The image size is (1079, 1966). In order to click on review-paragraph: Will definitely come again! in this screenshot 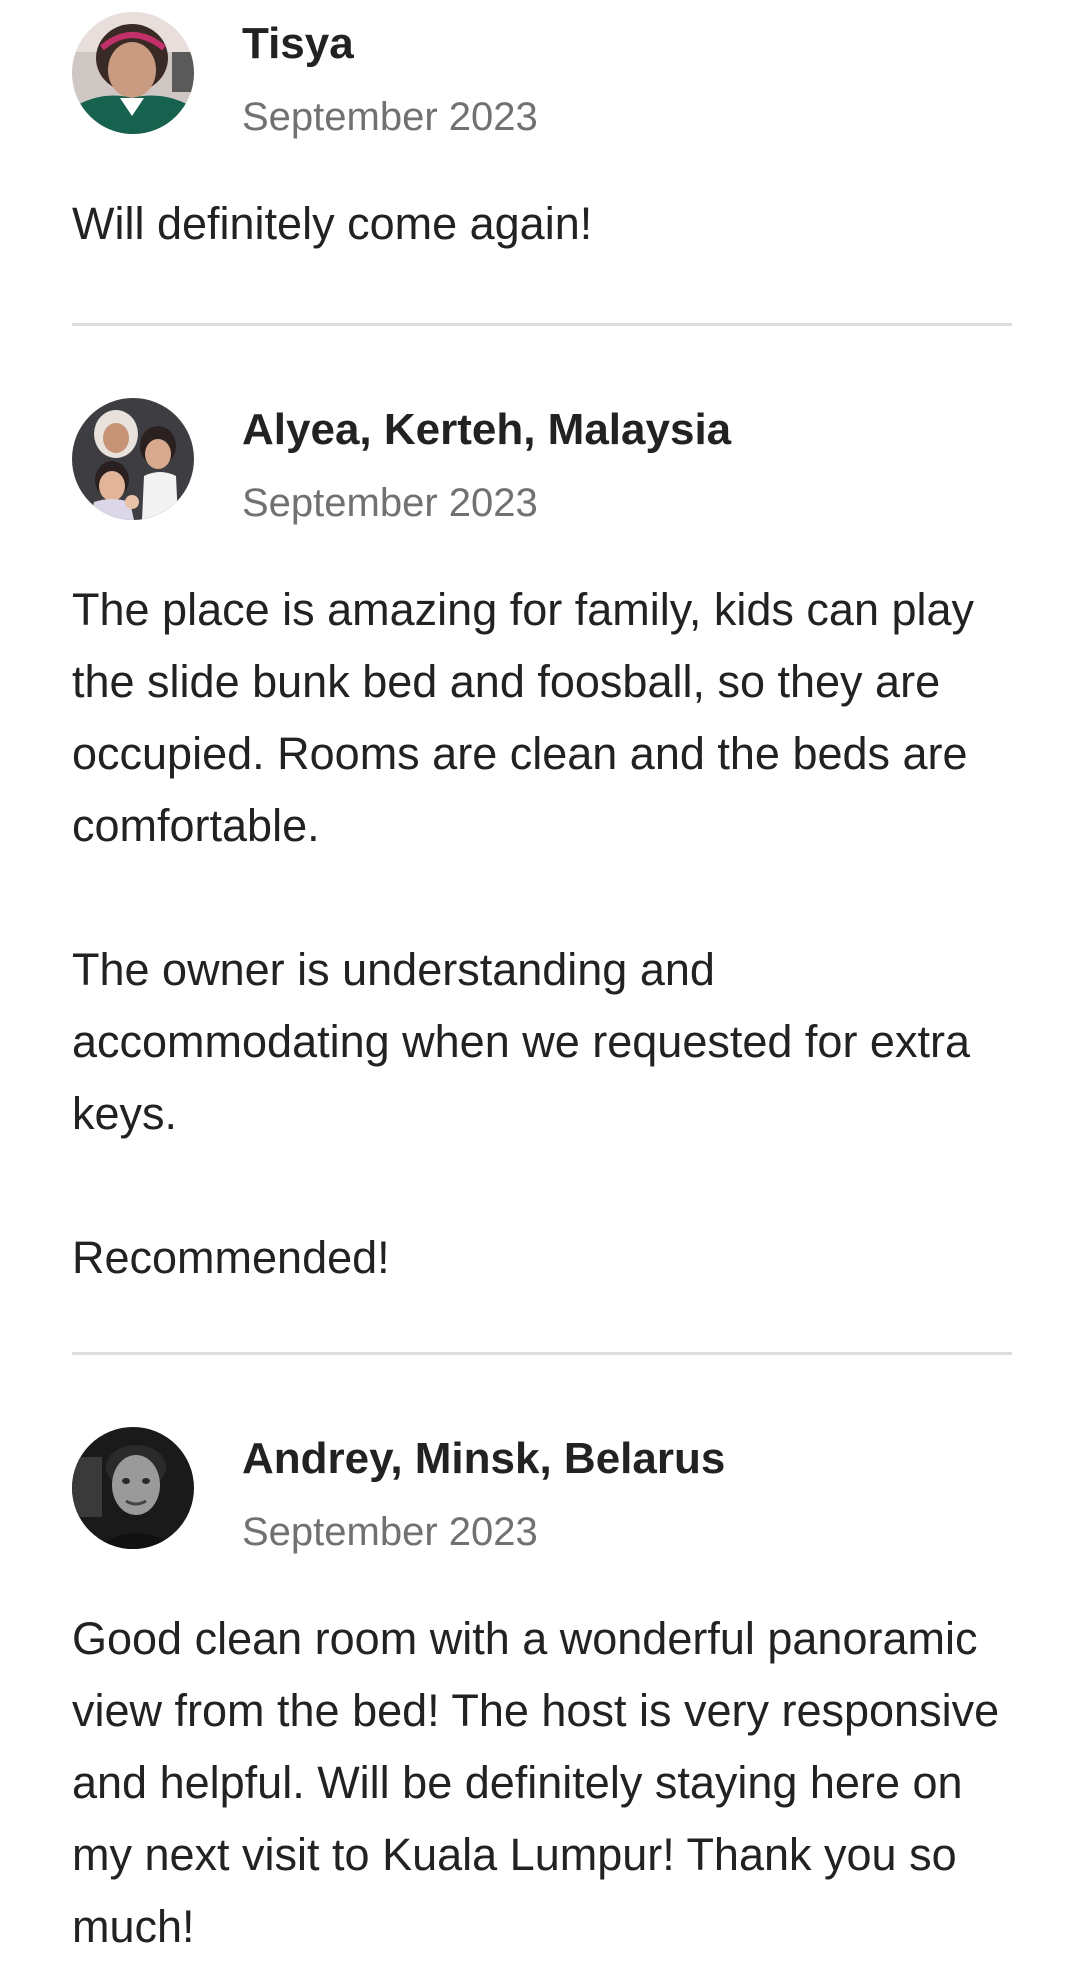, I will do `click(332, 223)`.